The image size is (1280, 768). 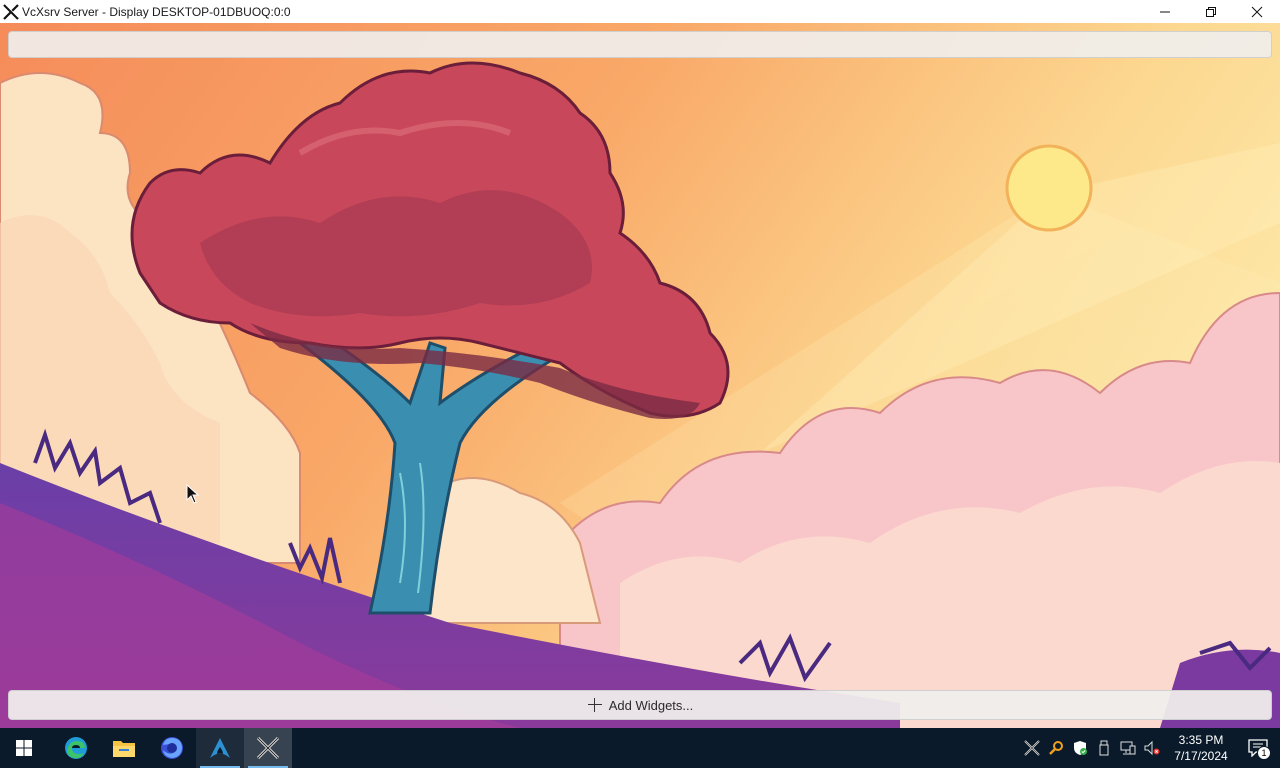 I want to click on notification-center-button: 1, so click(x=1258, y=748).